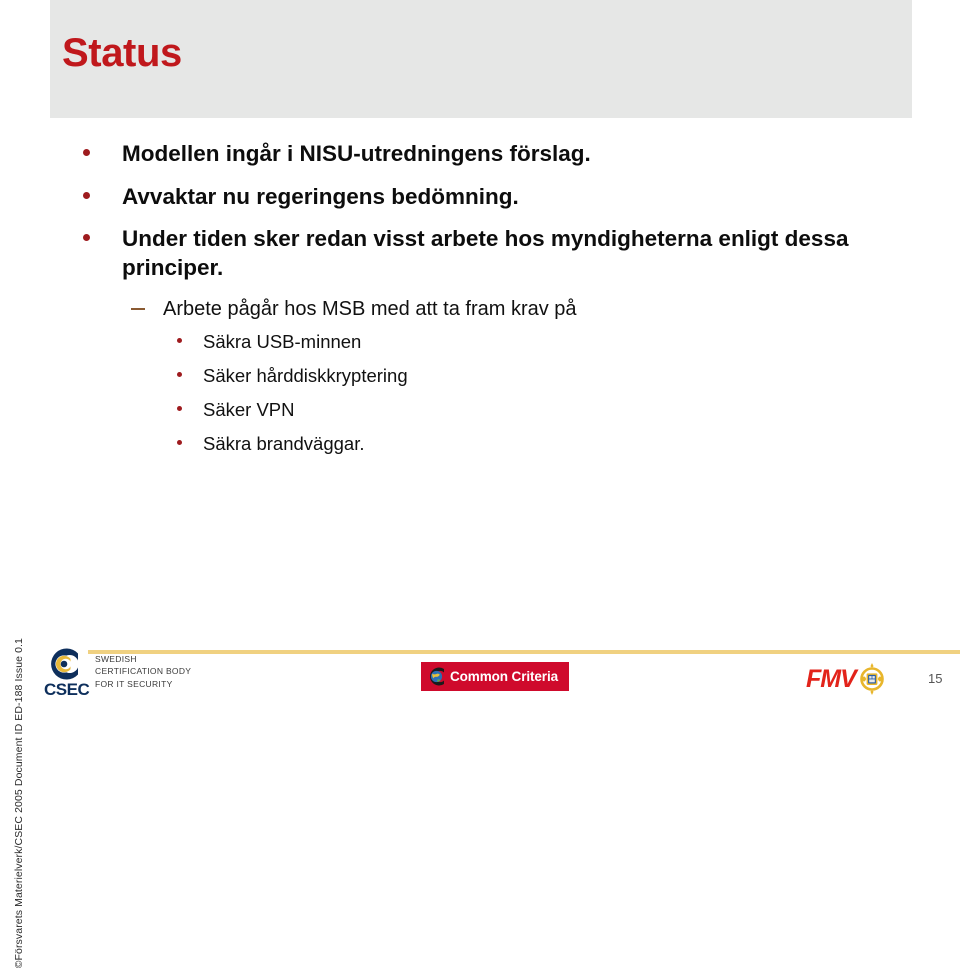 The image size is (960, 968). I want to click on bullet-level3: Säker hårddiskkryptering, so click(480, 376).